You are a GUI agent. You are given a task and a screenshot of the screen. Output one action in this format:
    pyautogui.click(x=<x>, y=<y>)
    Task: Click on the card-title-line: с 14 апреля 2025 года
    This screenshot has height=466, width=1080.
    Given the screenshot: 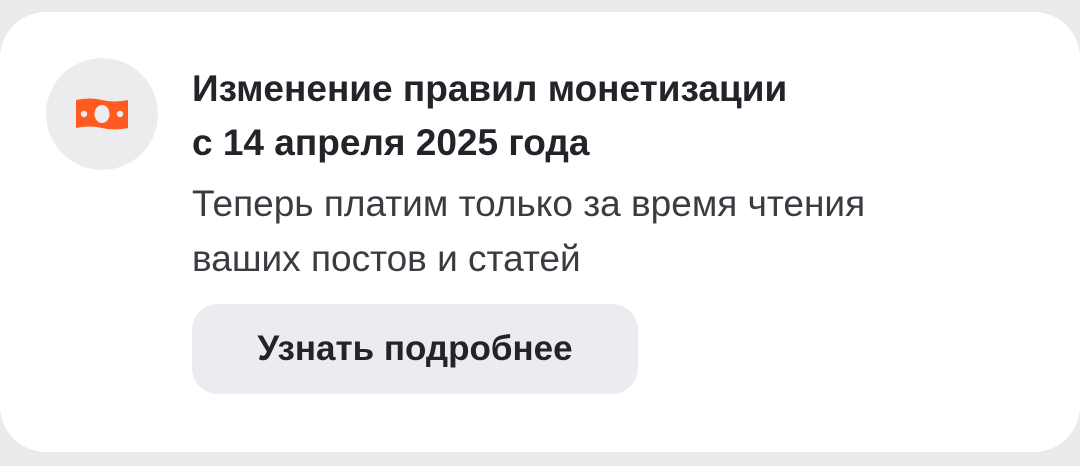 What is the action you would take?
    pyautogui.click(x=391, y=142)
    